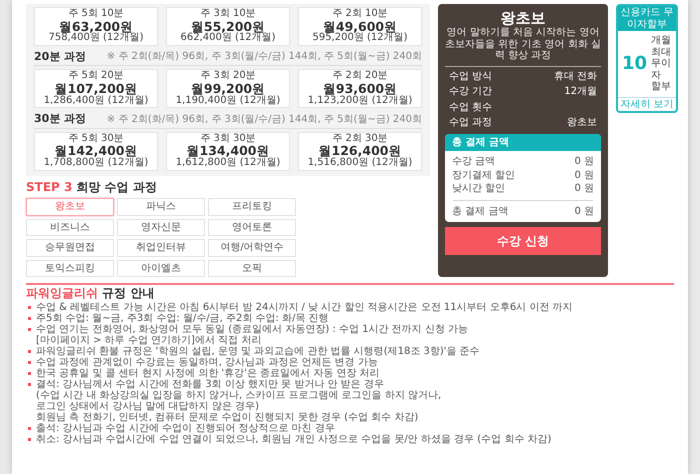  What do you see at coordinates (360, 89) in the screenshot?
I see `monthly-price: 월93,600원` at bounding box center [360, 89].